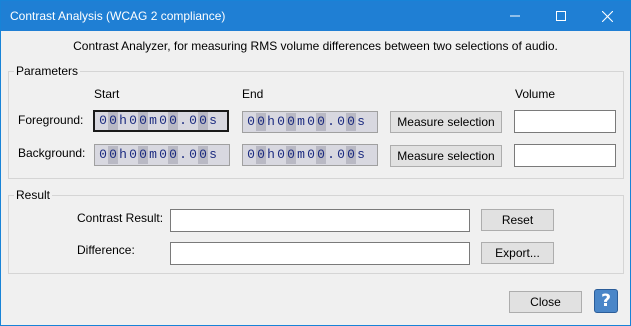  I want to click on volume-column-header: Volume, so click(535, 94).